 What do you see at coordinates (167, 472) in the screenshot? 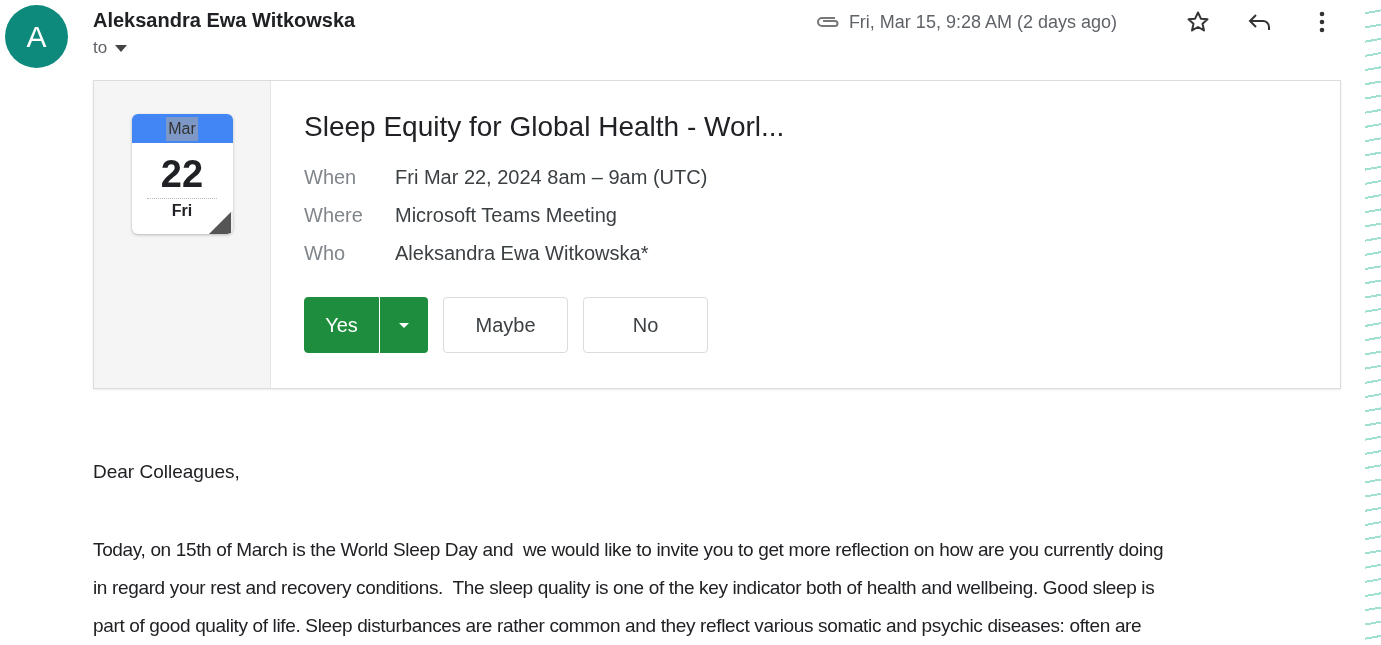
I see `greeting: Dear Colleagues,` at bounding box center [167, 472].